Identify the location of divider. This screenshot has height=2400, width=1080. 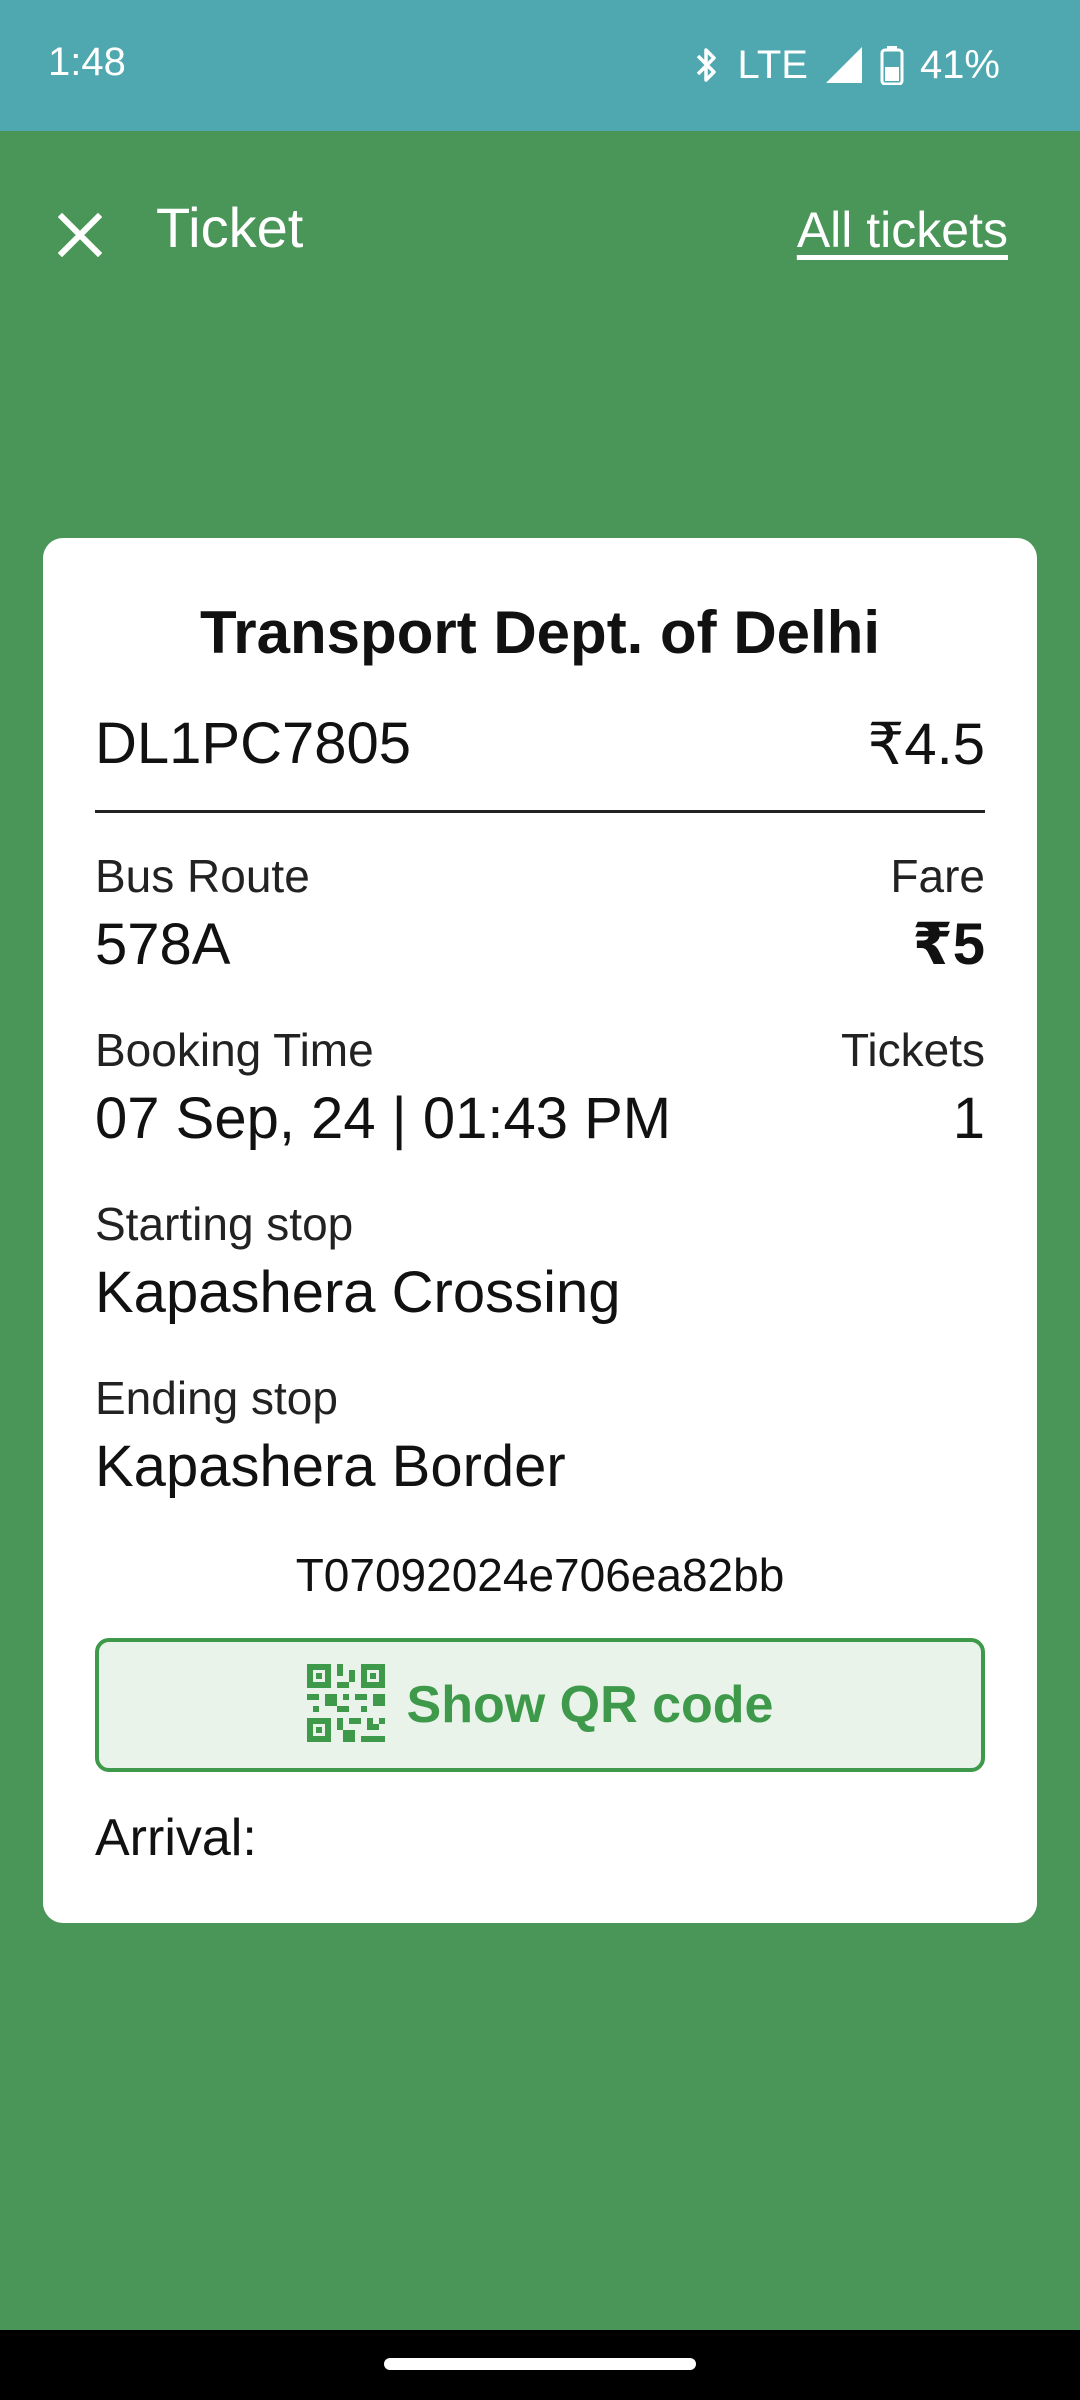
(540, 811).